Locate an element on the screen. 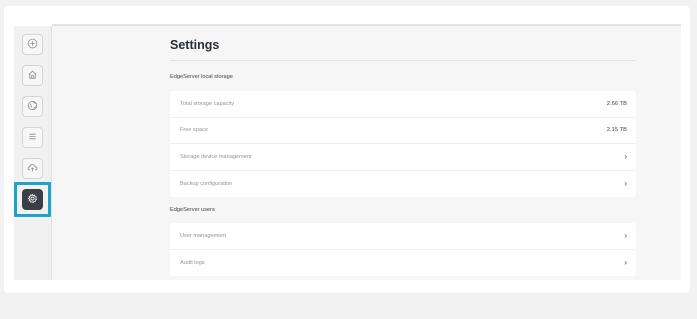 Image resolution: width=697 pixels, height=319 pixels. sidebar-item-upload is located at coordinates (32, 168).